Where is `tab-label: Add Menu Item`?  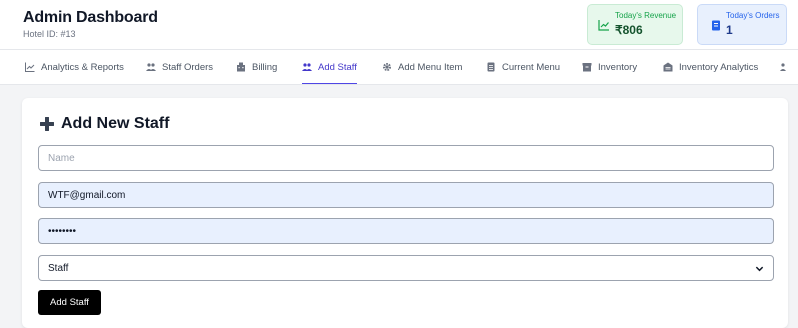 tab-label: Add Menu Item is located at coordinates (430, 67).